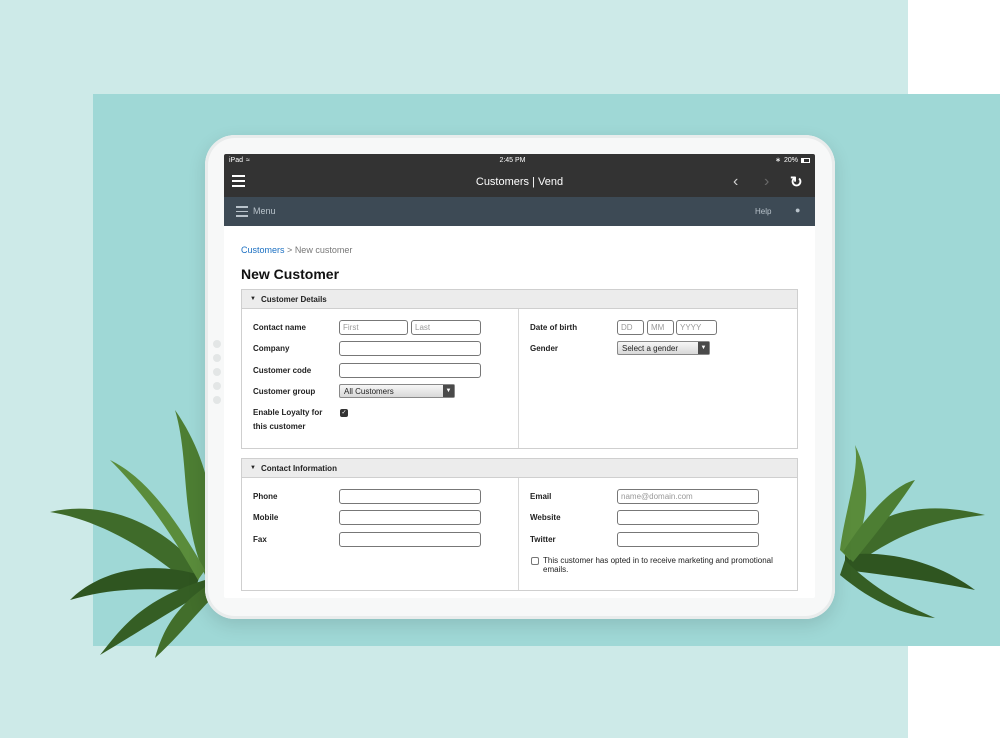 The image size is (1000, 738). What do you see at coordinates (519, 468) in the screenshot?
I see `contact-information-header: ▼ Contact Information` at bounding box center [519, 468].